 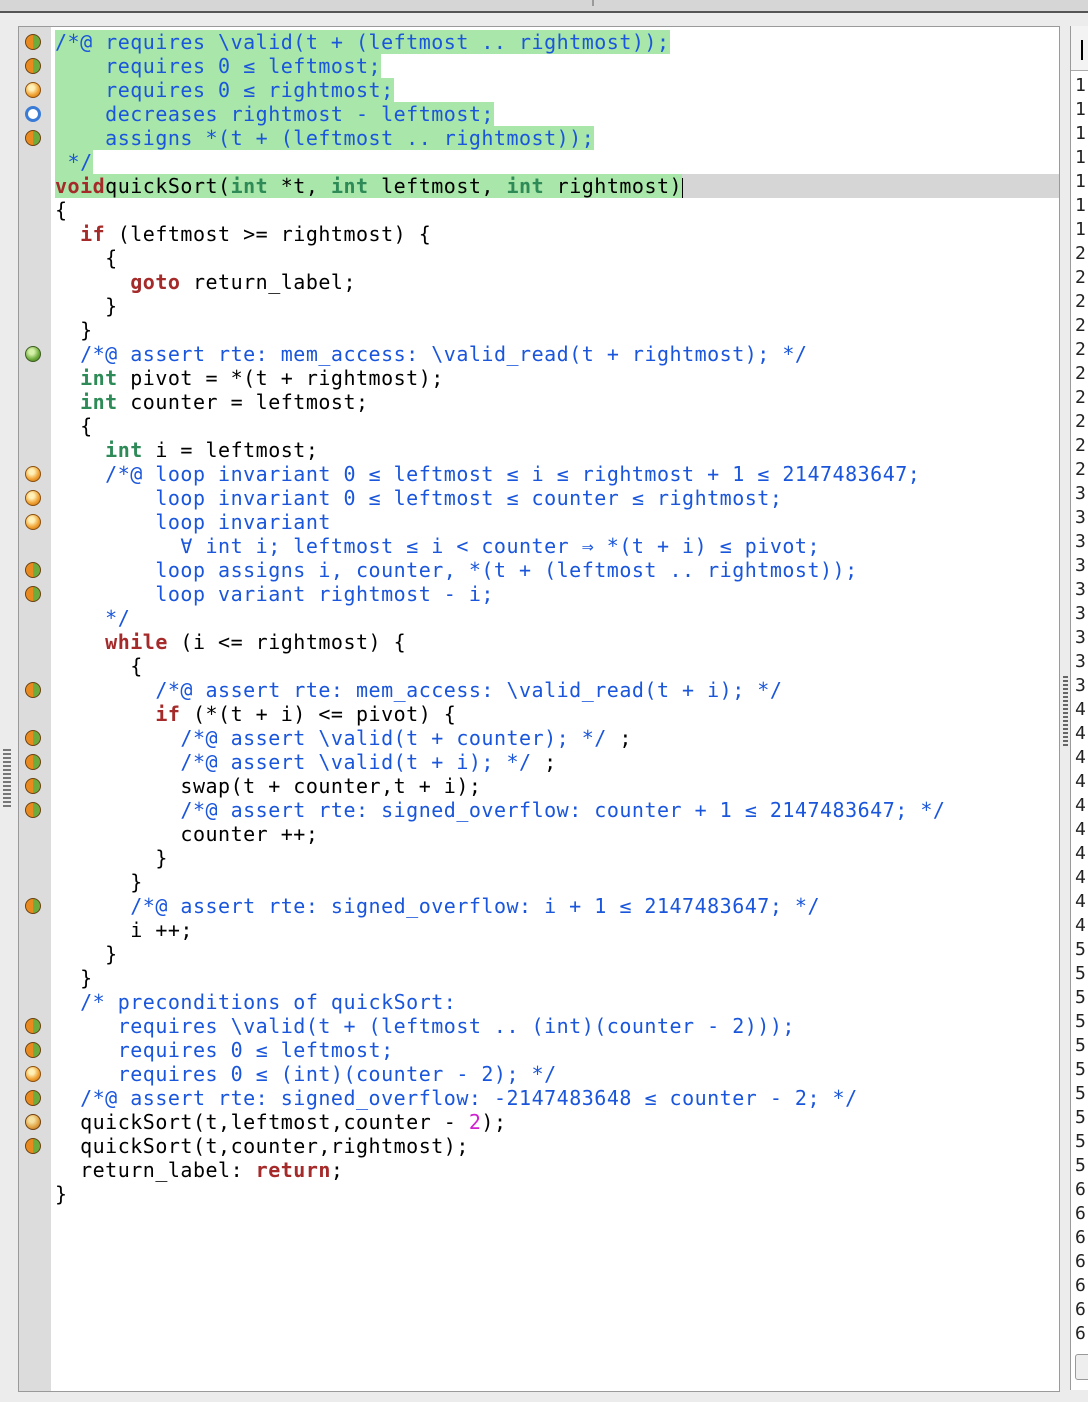 I want to click on code-token: leftmost,, so click(x=437, y=186).